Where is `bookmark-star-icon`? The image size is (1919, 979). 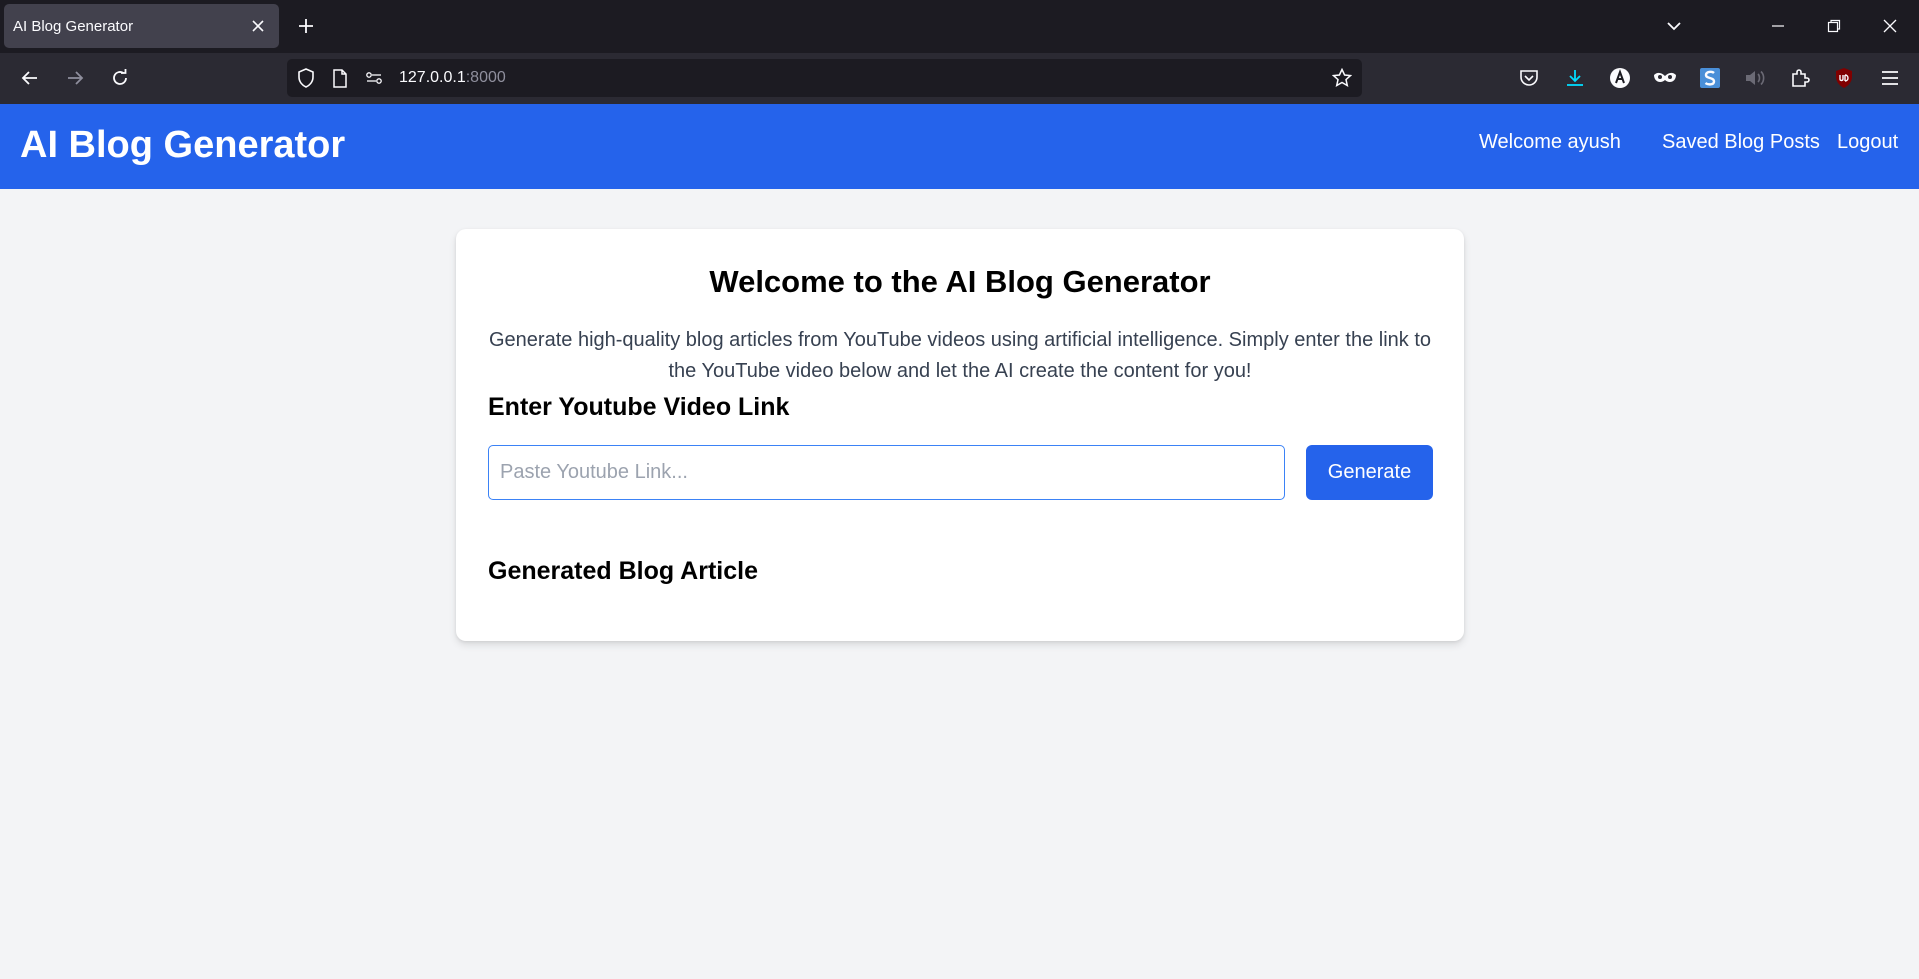 bookmark-star-icon is located at coordinates (1342, 78).